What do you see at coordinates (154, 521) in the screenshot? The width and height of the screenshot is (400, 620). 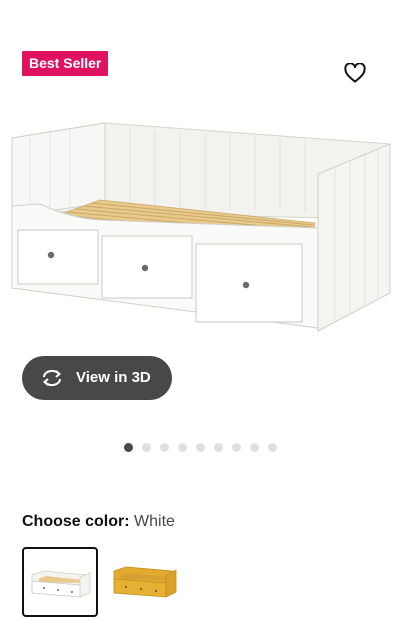 I see `selected-color-value: White` at bounding box center [154, 521].